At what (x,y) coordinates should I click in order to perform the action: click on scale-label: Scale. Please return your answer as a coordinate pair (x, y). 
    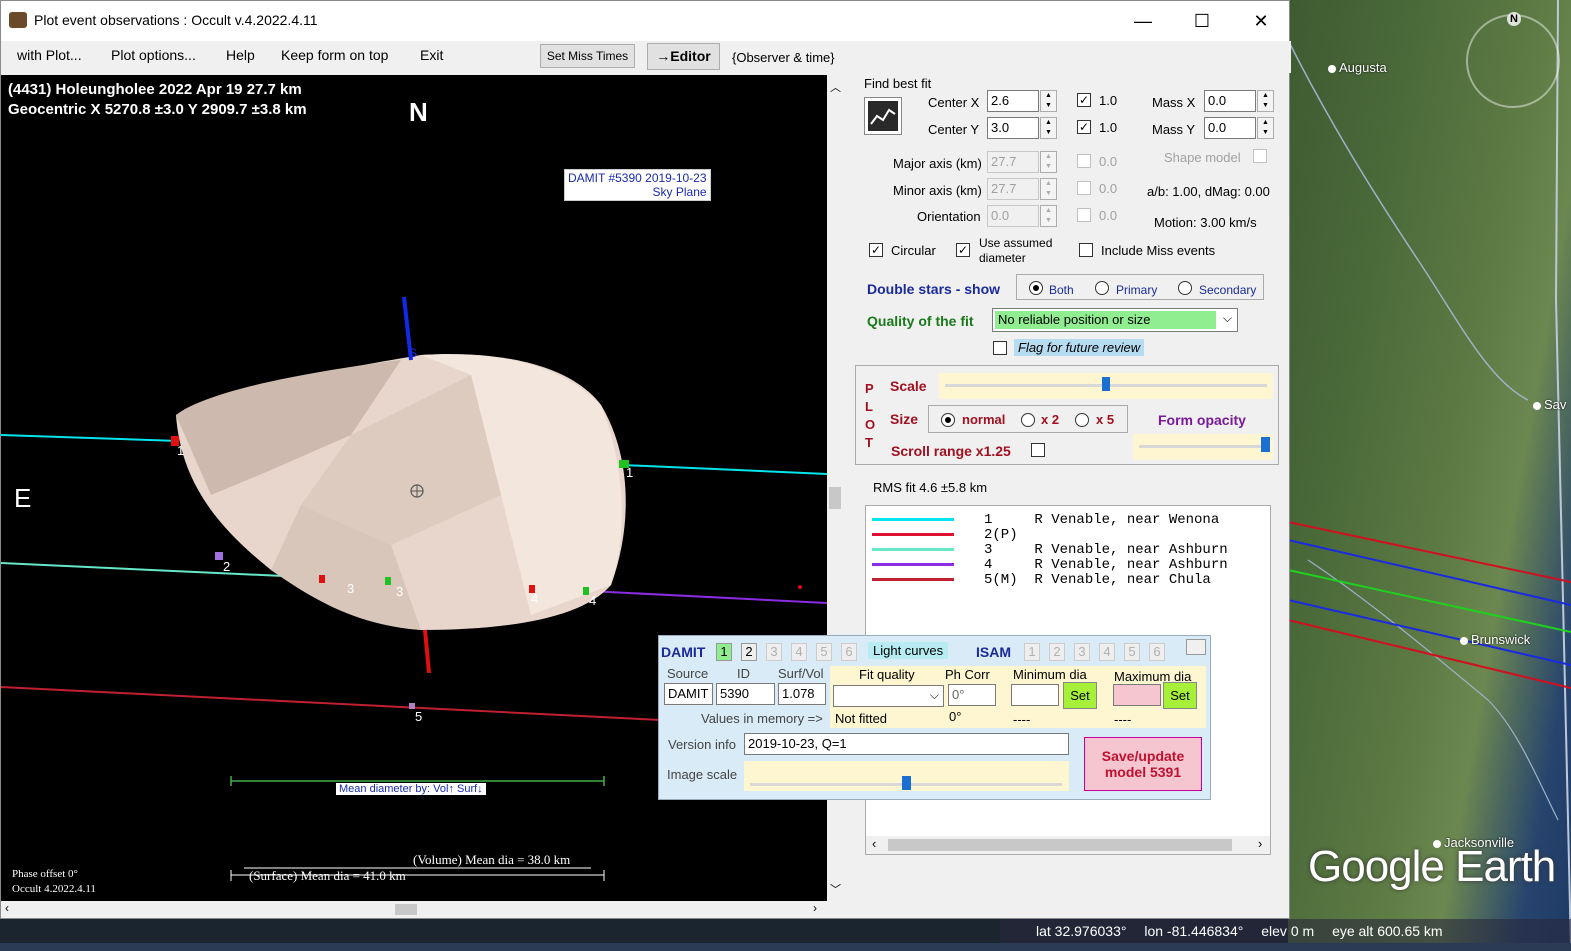
    Looking at the image, I should click on (908, 386).